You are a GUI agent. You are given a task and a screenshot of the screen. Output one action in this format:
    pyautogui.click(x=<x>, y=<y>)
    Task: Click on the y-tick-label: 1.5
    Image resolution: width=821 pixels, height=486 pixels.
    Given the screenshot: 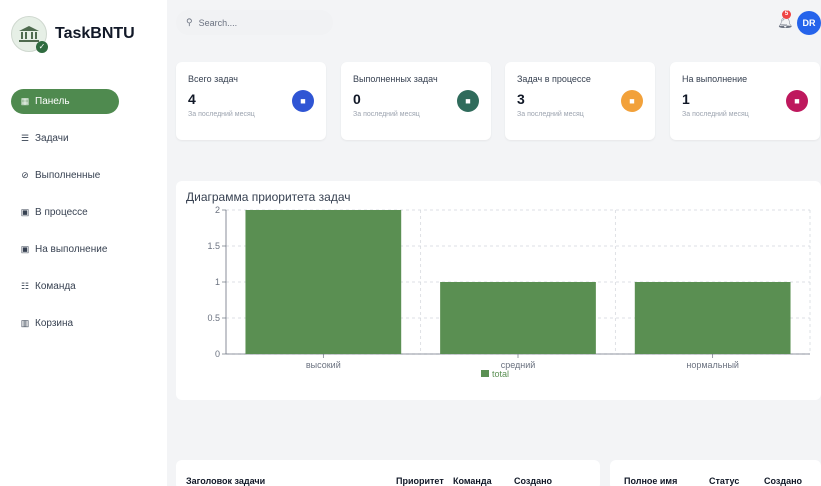 What is the action you would take?
    pyautogui.click(x=213, y=246)
    